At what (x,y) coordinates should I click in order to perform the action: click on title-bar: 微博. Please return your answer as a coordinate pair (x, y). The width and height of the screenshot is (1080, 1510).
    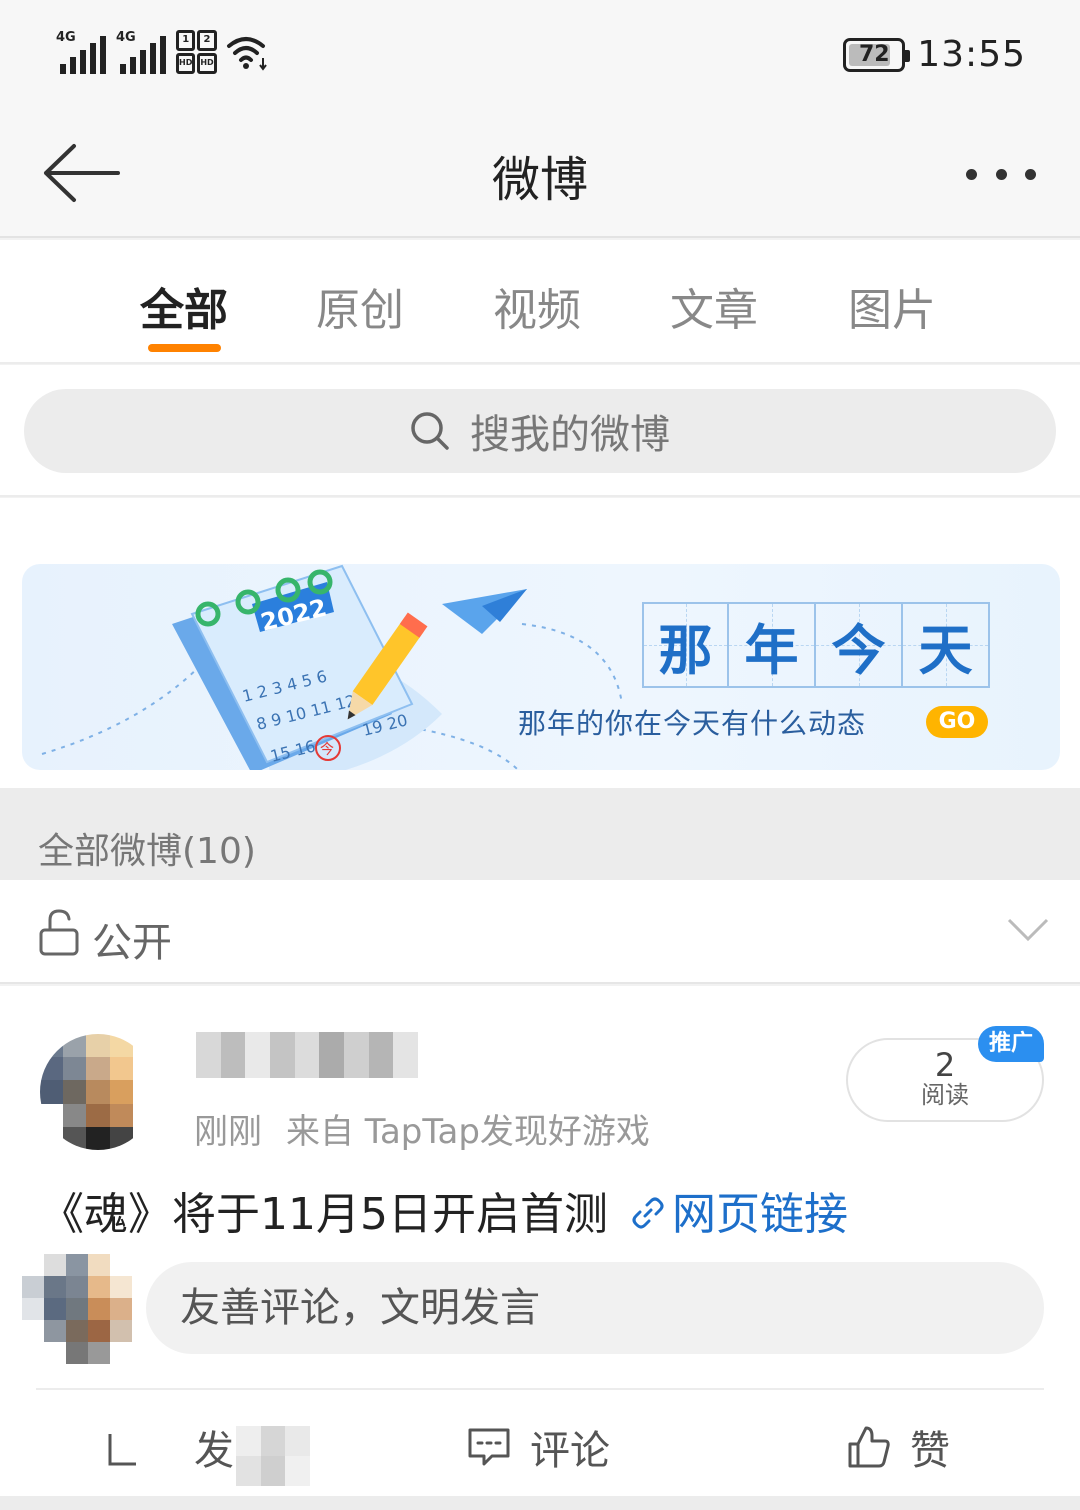
    Looking at the image, I should click on (540, 174).